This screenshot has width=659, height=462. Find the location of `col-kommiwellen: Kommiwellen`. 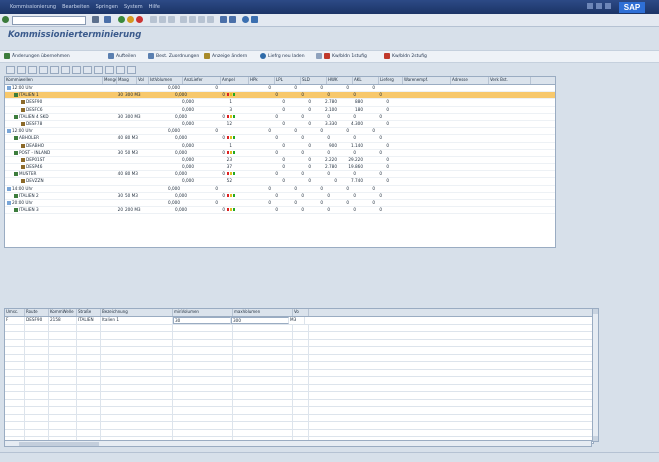

col-kommiwellen: Kommiwellen is located at coordinates (54, 80).